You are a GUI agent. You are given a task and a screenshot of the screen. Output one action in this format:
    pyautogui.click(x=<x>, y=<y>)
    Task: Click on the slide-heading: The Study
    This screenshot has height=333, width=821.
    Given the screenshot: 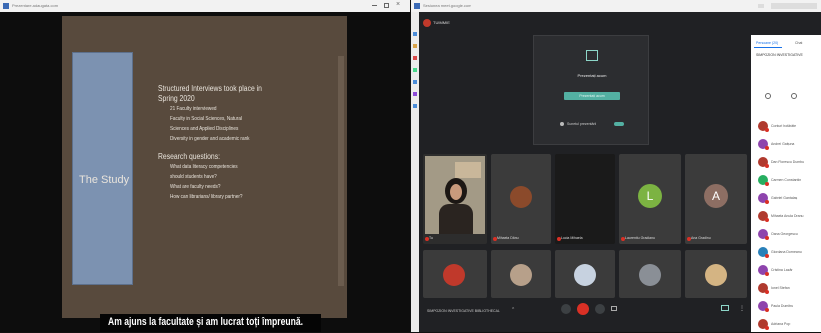 What is the action you would take?
    pyautogui.click(x=104, y=180)
    